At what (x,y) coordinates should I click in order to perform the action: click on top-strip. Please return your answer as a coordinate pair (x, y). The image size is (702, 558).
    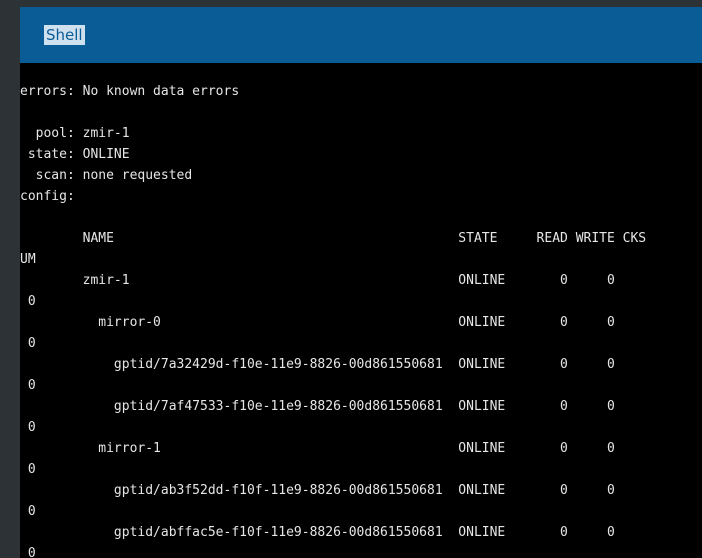
    Looking at the image, I should click on (351, 3).